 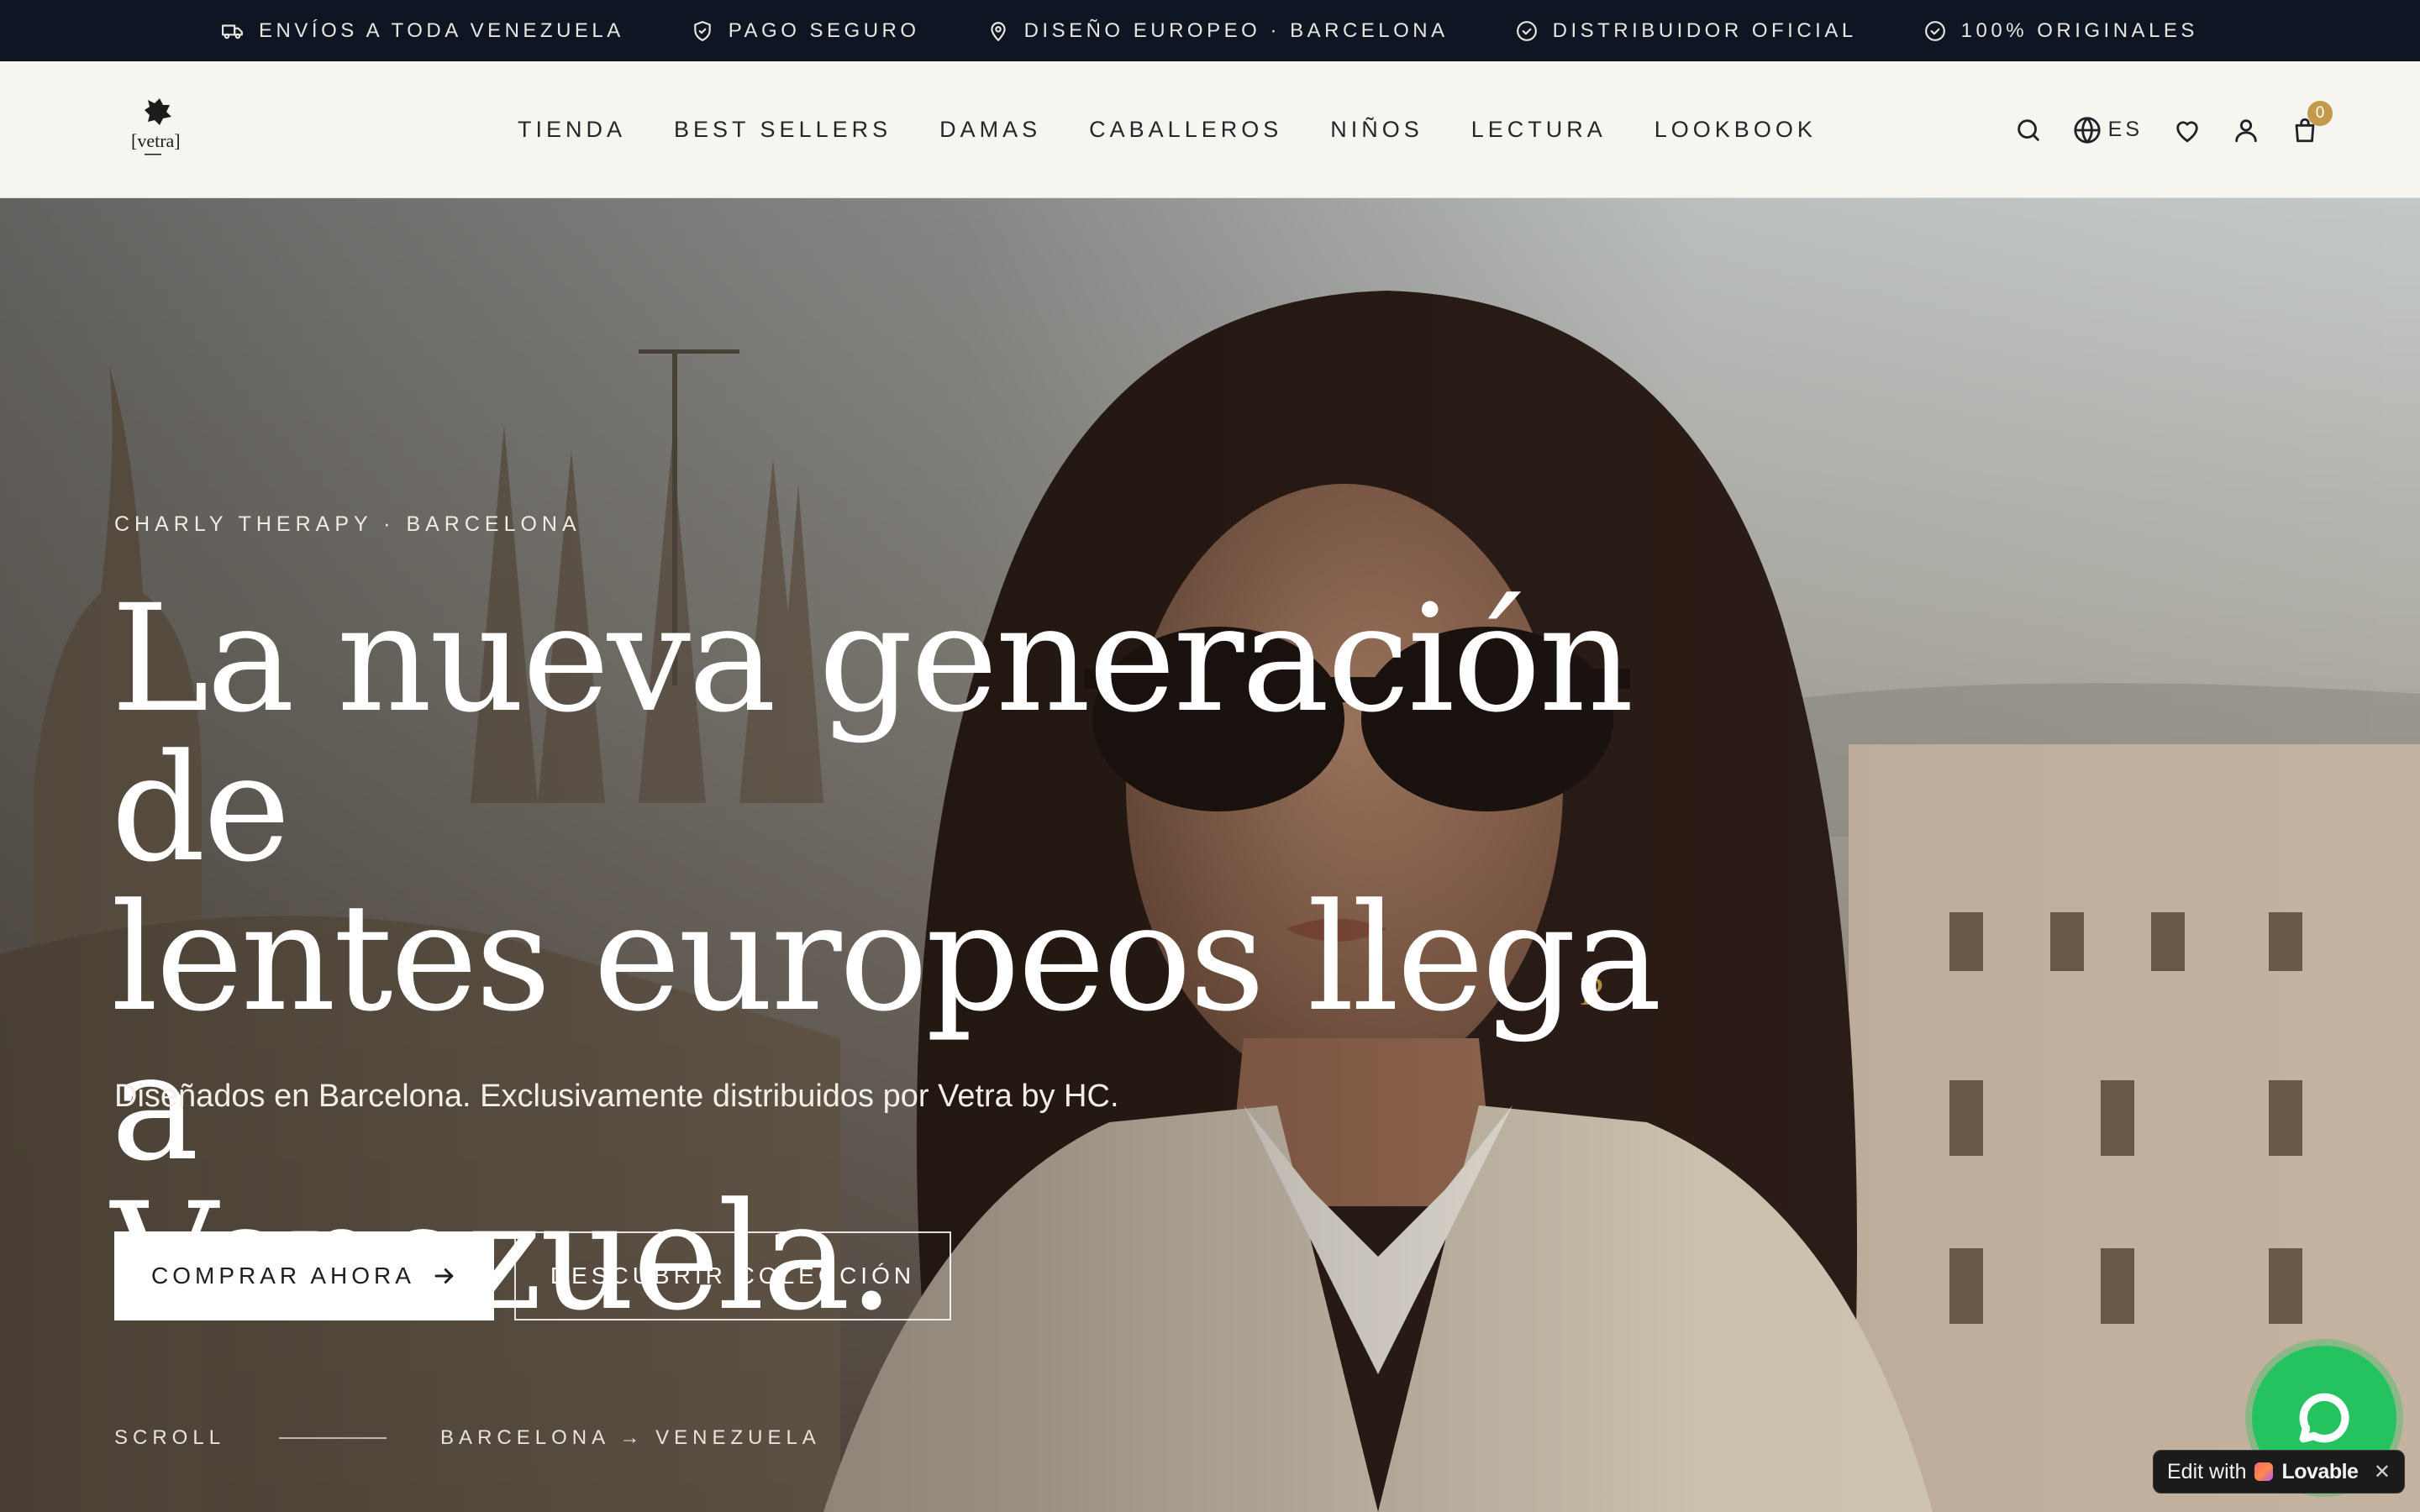 I want to click on nav-lectura: LECTURA, so click(x=1539, y=130).